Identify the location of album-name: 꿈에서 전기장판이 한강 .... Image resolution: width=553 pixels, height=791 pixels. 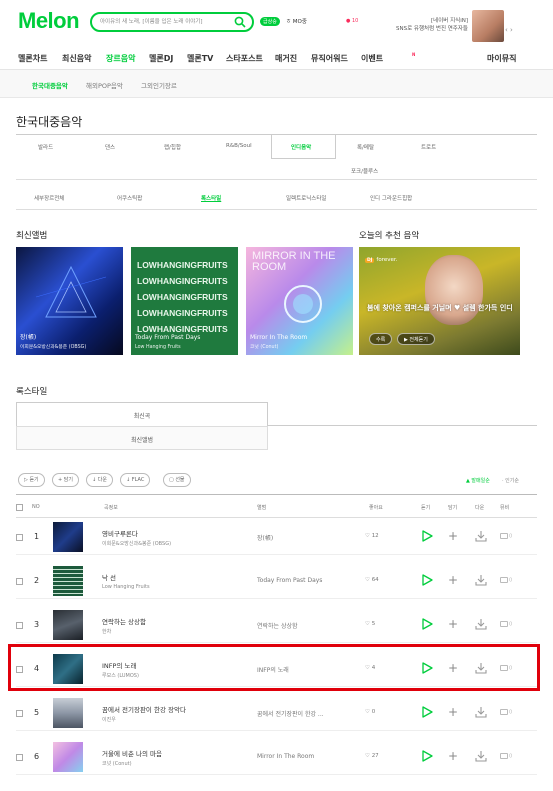
(290, 713).